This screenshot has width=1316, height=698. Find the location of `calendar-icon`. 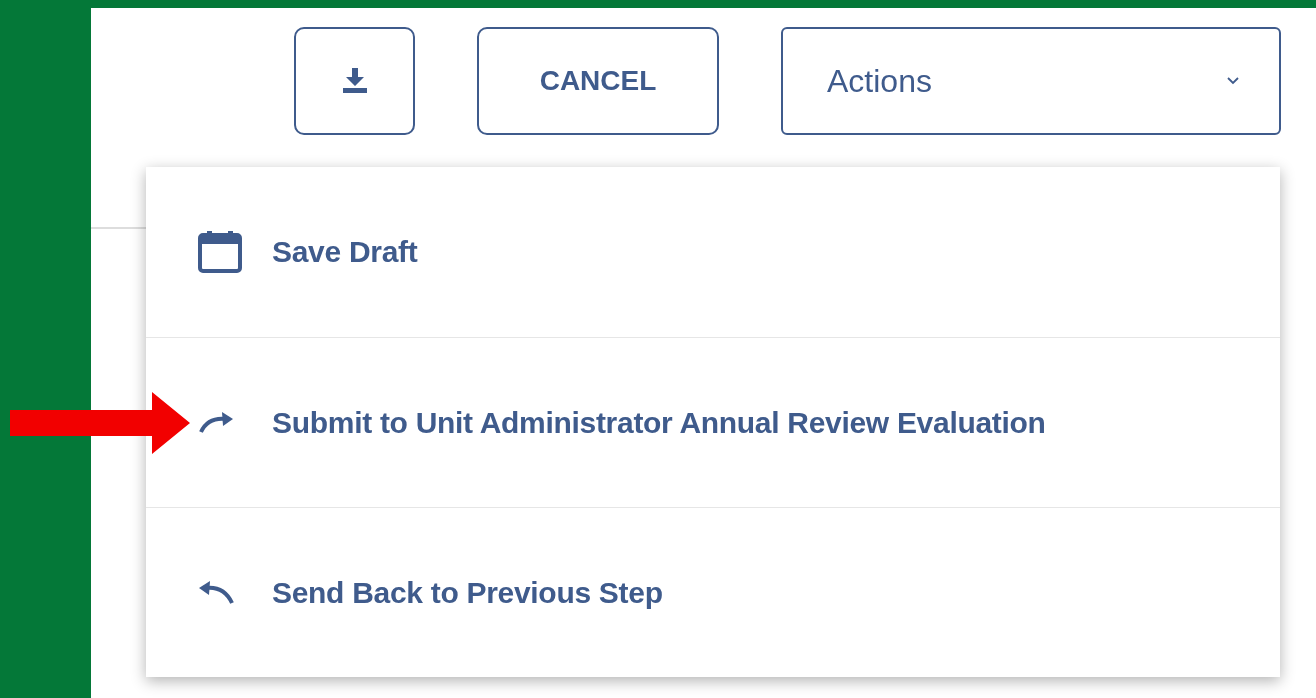

calendar-icon is located at coordinates (220, 252).